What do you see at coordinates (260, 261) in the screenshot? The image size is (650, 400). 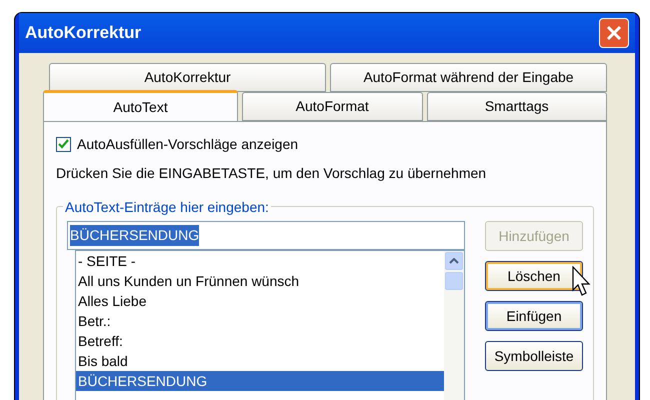 I see `list-item: - SEITE -` at bounding box center [260, 261].